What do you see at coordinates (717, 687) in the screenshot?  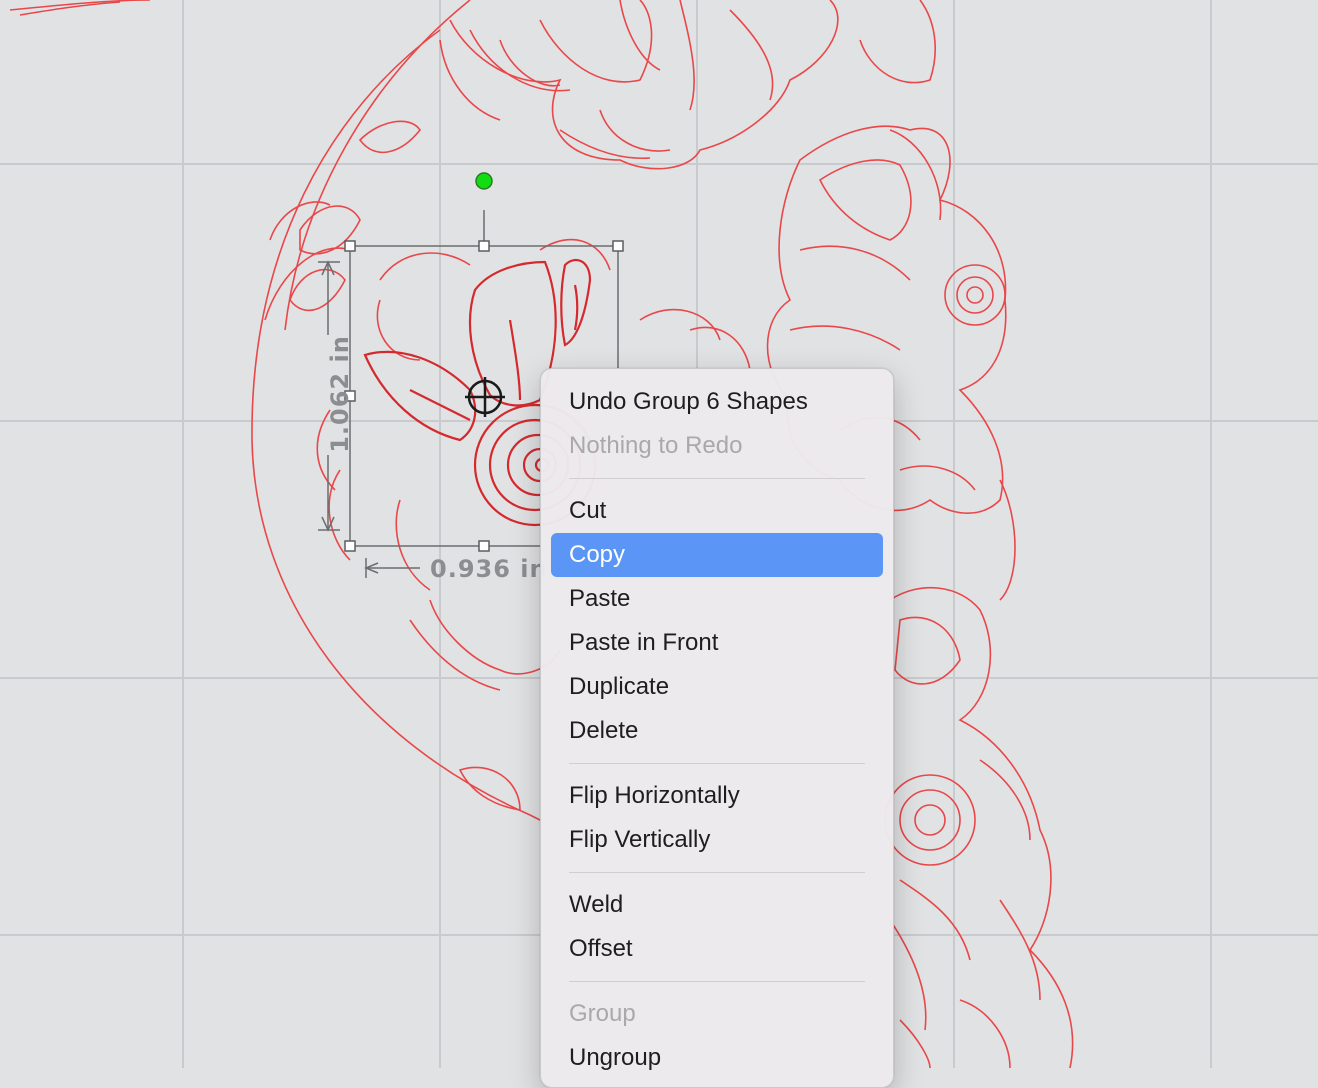 I see `menu-item-duplicate: Duplicate` at bounding box center [717, 687].